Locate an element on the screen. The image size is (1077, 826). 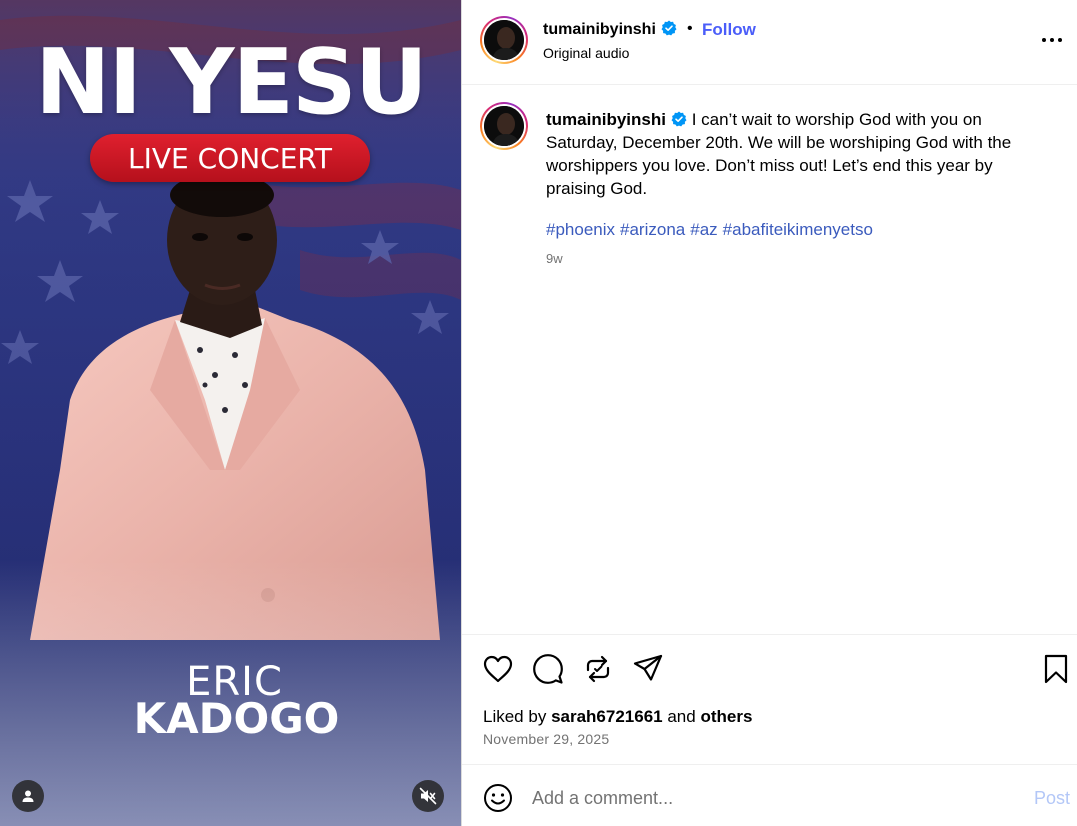
caption-hashtags: #phoenix #arizona #az #abafiteikimenyetso is located at coordinates (712, 230).